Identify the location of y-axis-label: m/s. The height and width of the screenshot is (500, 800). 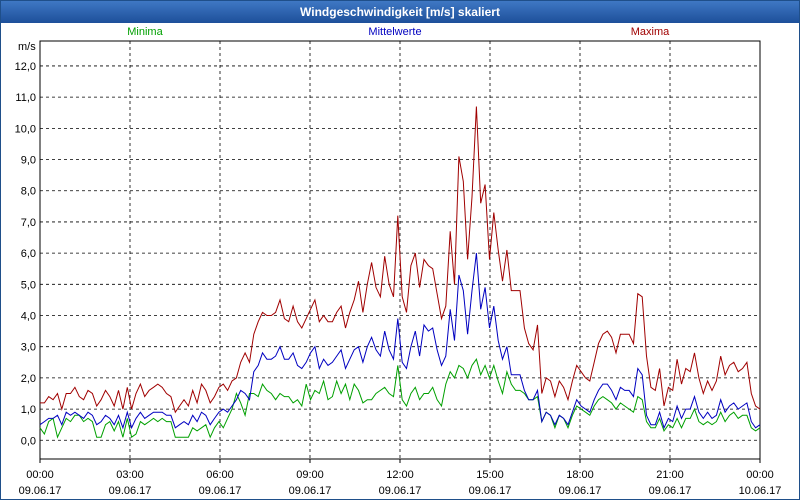
(27, 47).